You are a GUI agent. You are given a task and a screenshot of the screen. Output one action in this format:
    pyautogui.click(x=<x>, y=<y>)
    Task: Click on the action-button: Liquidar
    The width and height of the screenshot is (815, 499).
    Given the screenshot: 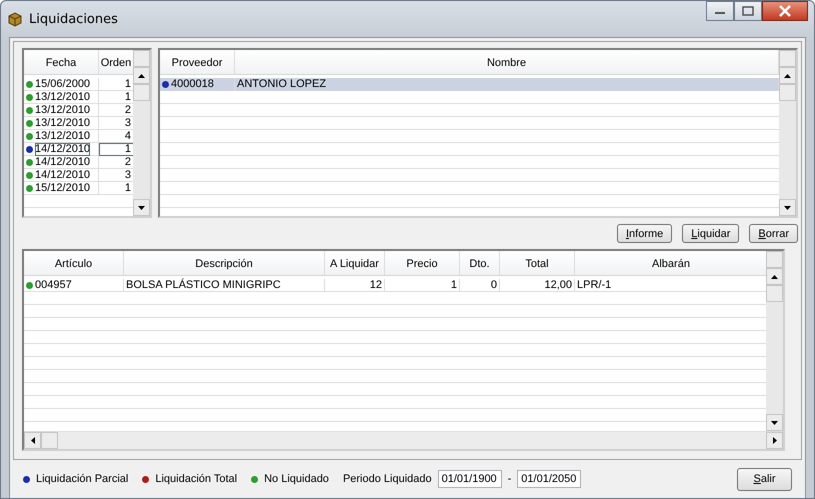 What is the action you would take?
    pyautogui.click(x=711, y=233)
    